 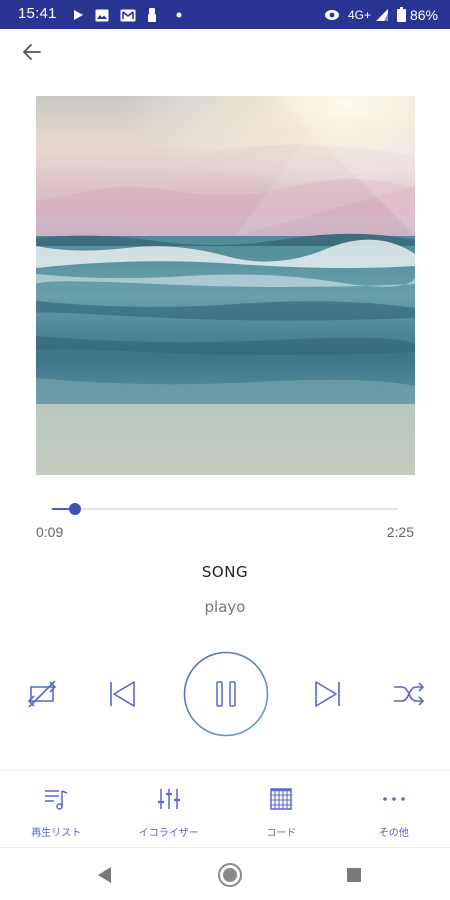 What do you see at coordinates (400, 532) in the screenshot?
I see `total-time: 2:25` at bounding box center [400, 532].